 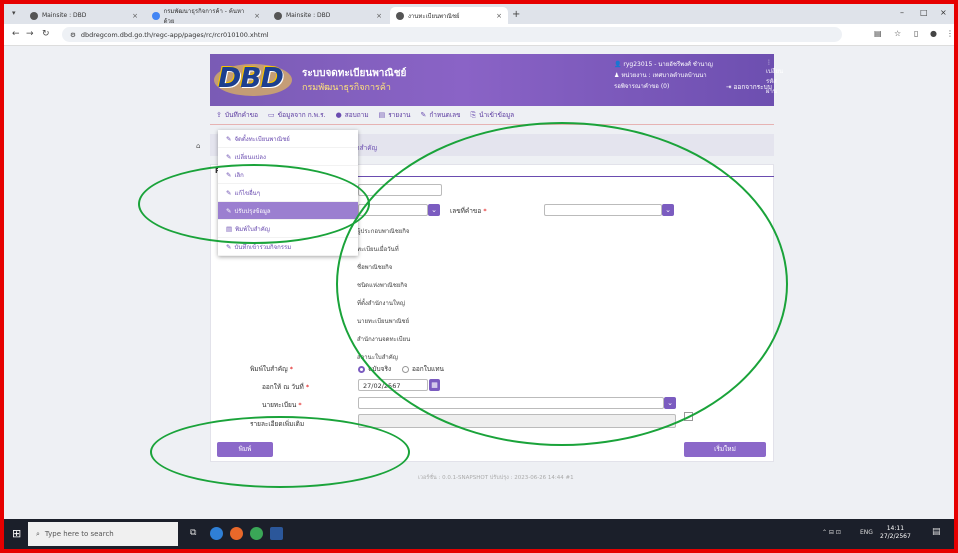 What do you see at coordinates (618, 64) in the screenshot?
I see `user-icon: 👤` at bounding box center [618, 64].